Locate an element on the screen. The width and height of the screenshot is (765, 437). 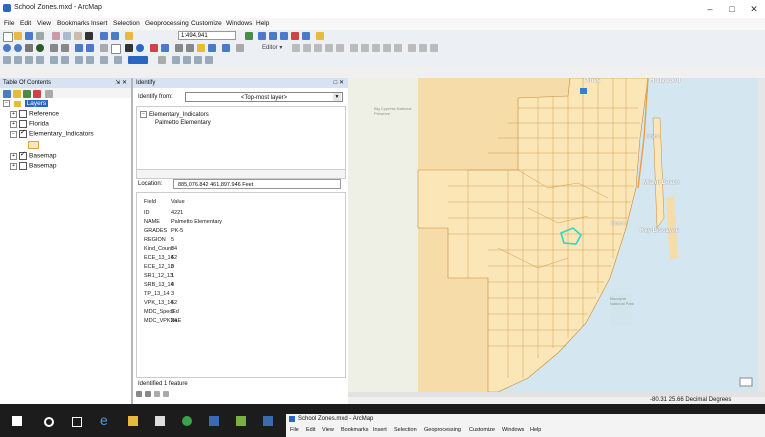
list-by-drawing-order-icon is located at coordinates (7, 94).